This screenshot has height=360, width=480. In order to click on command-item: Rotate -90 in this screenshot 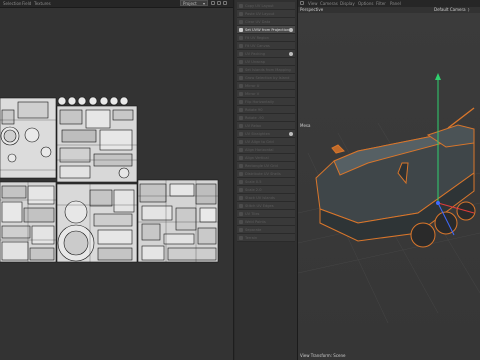, I will do `click(266, 118)`.